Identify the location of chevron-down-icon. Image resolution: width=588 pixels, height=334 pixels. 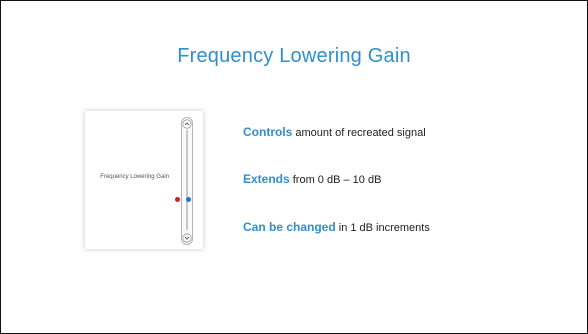
(187, 238).